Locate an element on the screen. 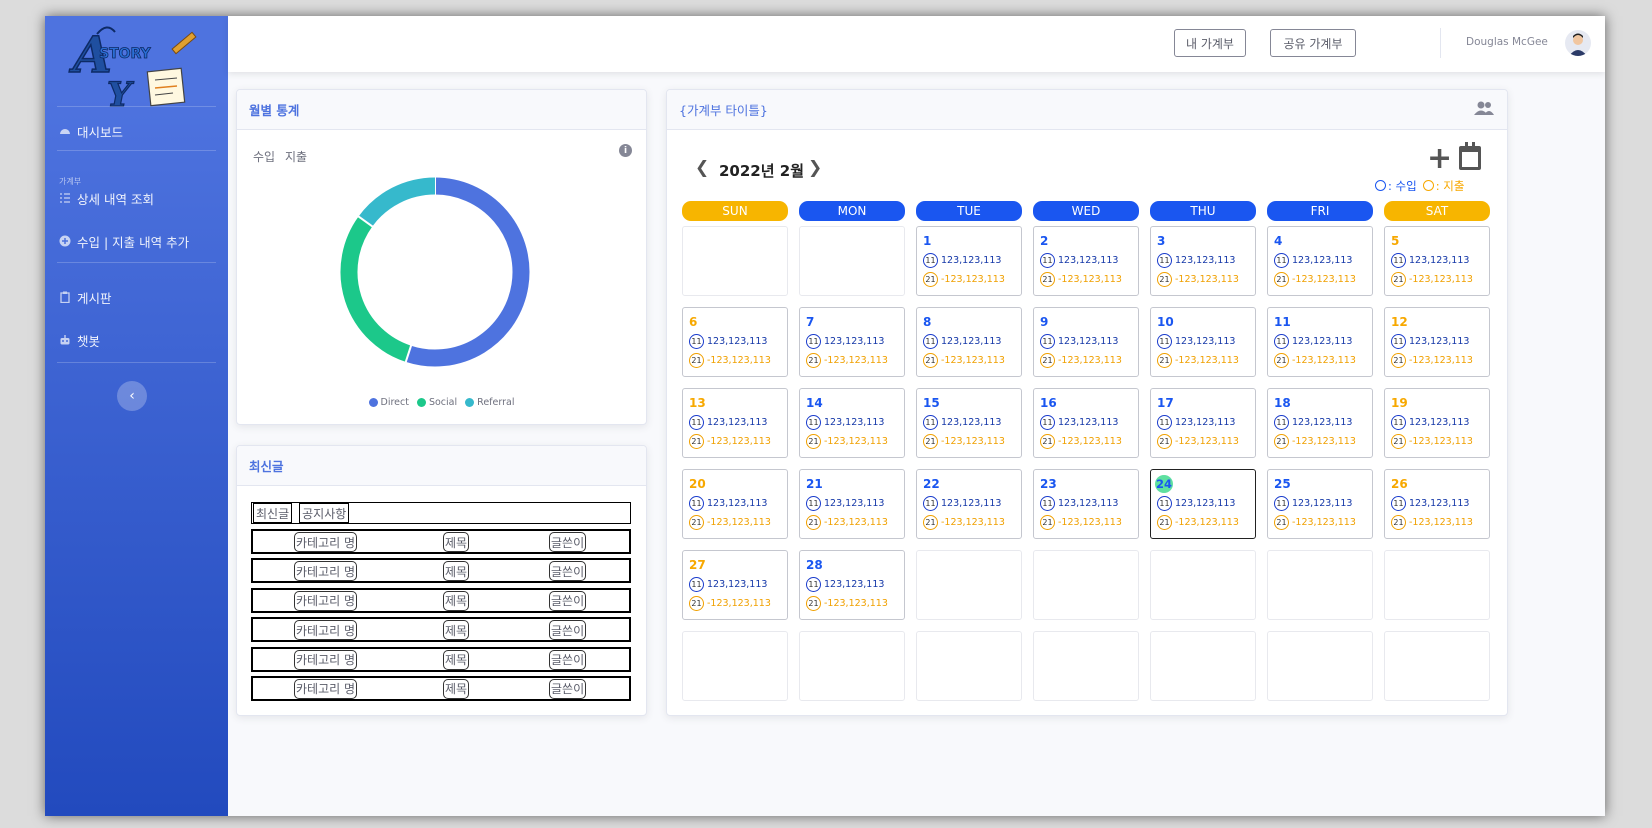 The width and height of the screenshot is (1652, 828). calendar-day: 15 11 123,123,113 21 -123,123,113 is located at coordinates (969, 423).